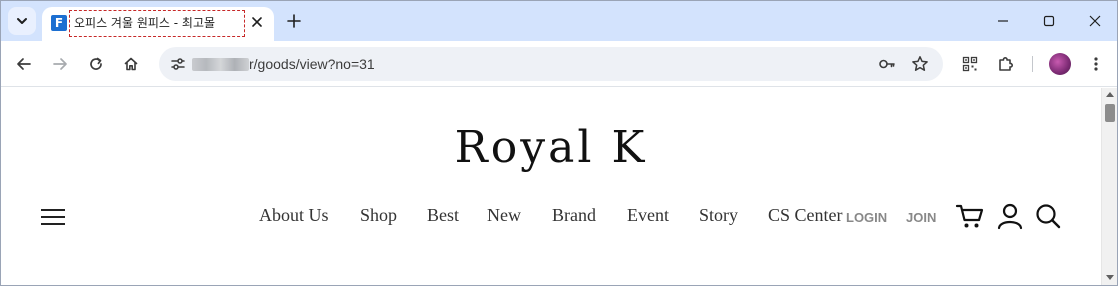 This screenshot has height=286, width=1118. I want to click on password-button, so click(887, 64).